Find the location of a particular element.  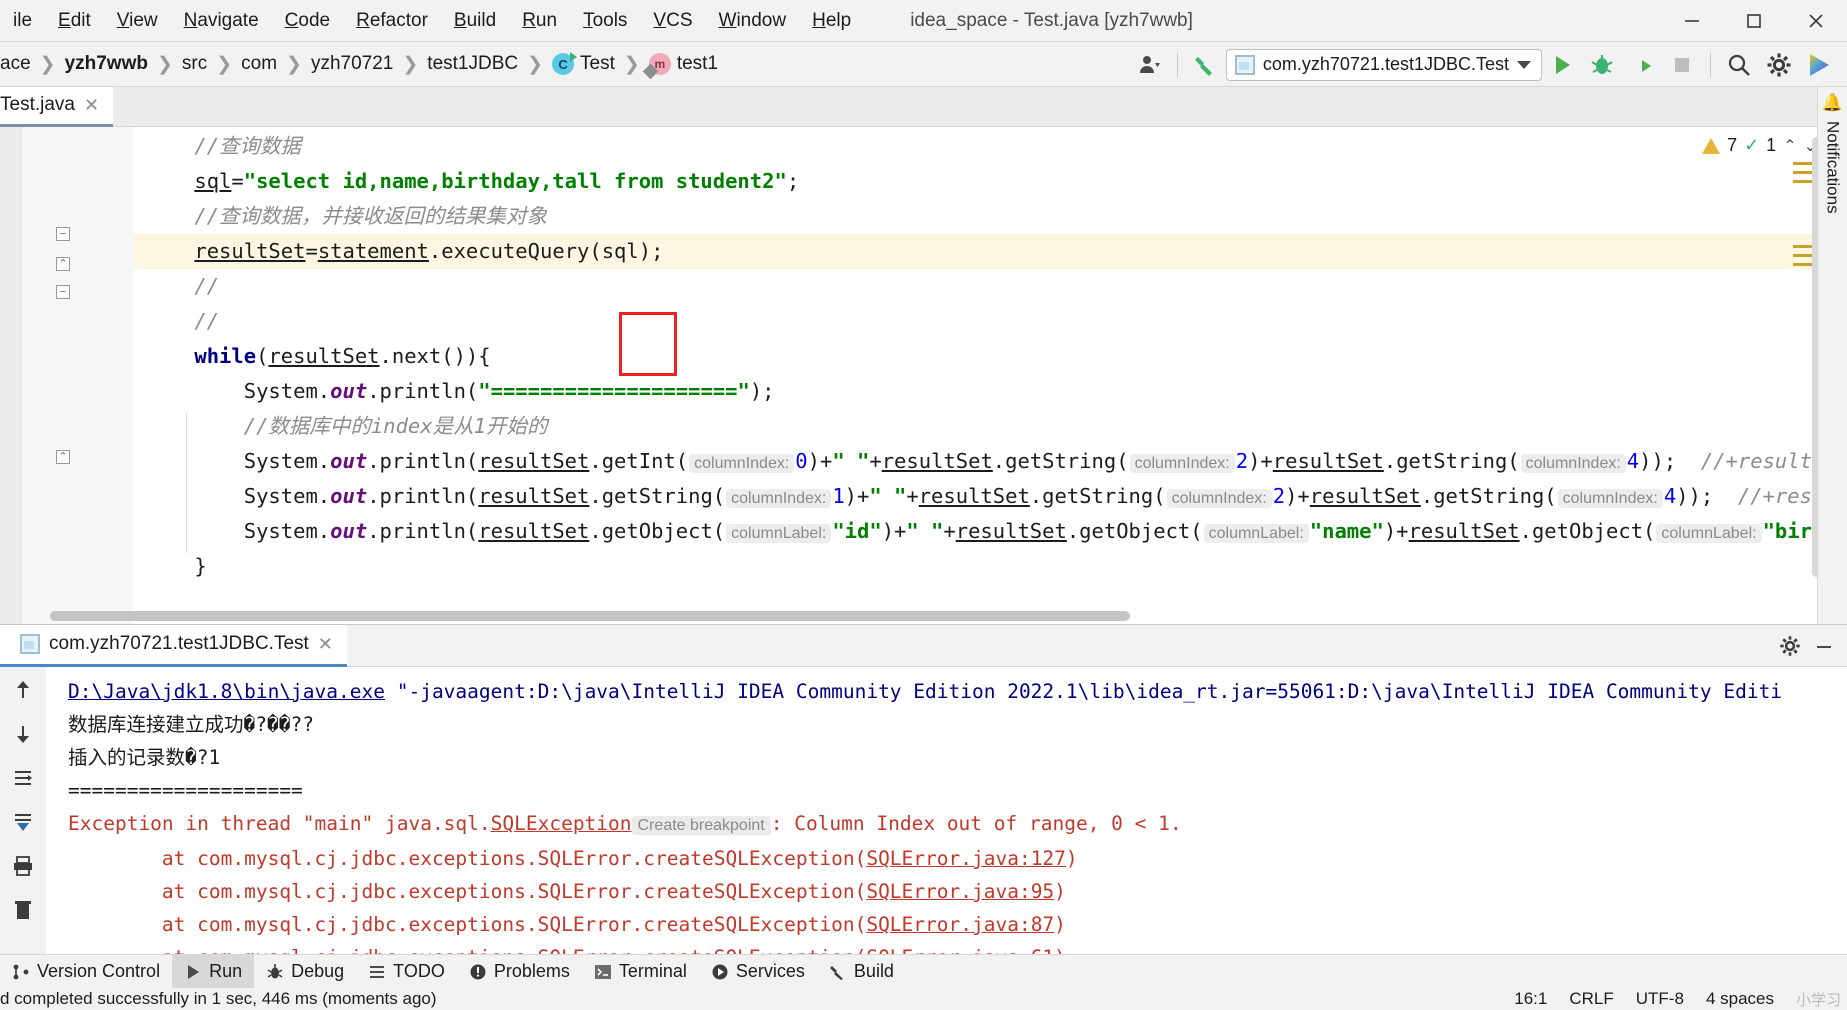

minimize-button is located at coordinates (1692, 21).